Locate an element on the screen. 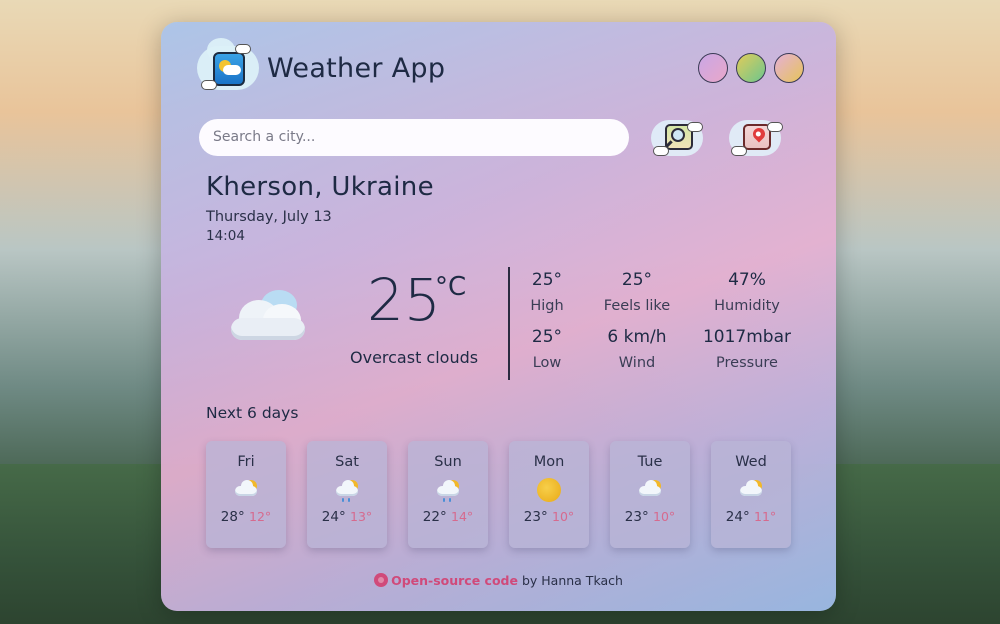 This screenshot has height=624, width=1000. github-icon is located at coordinates (381, 580).